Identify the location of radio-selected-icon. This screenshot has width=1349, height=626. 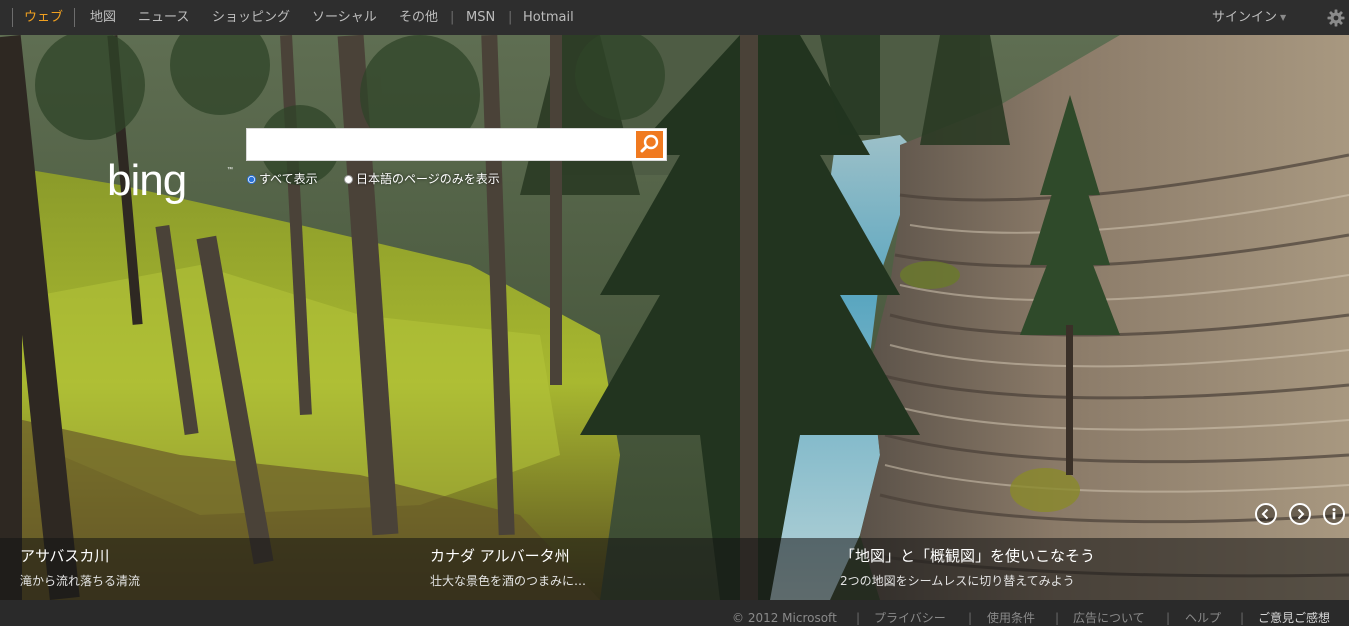
(251, 179).